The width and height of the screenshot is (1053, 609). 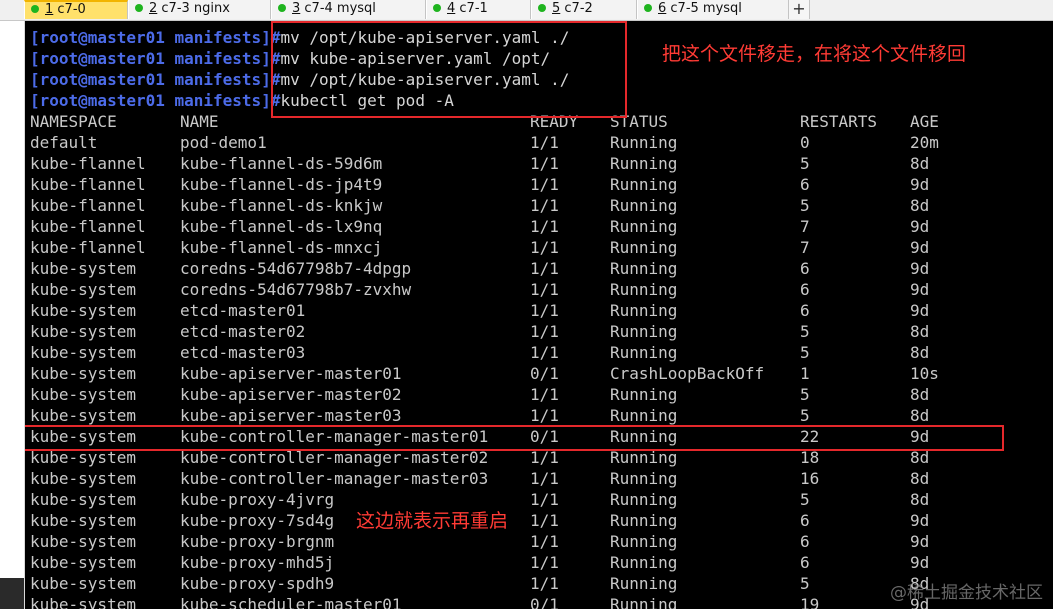 What do you see at coordinates (478, 9) in the screenshot?
I see `tab-c7-1: 4 c7-1` at bounding box center [478, 9].